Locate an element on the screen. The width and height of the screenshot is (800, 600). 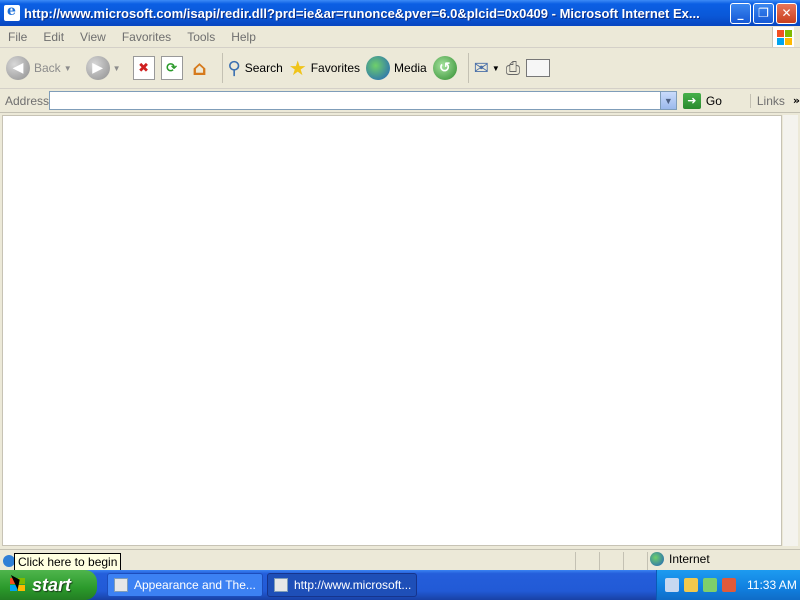
forward-button: ▶ ▼ is located at coordinates (103, 68).